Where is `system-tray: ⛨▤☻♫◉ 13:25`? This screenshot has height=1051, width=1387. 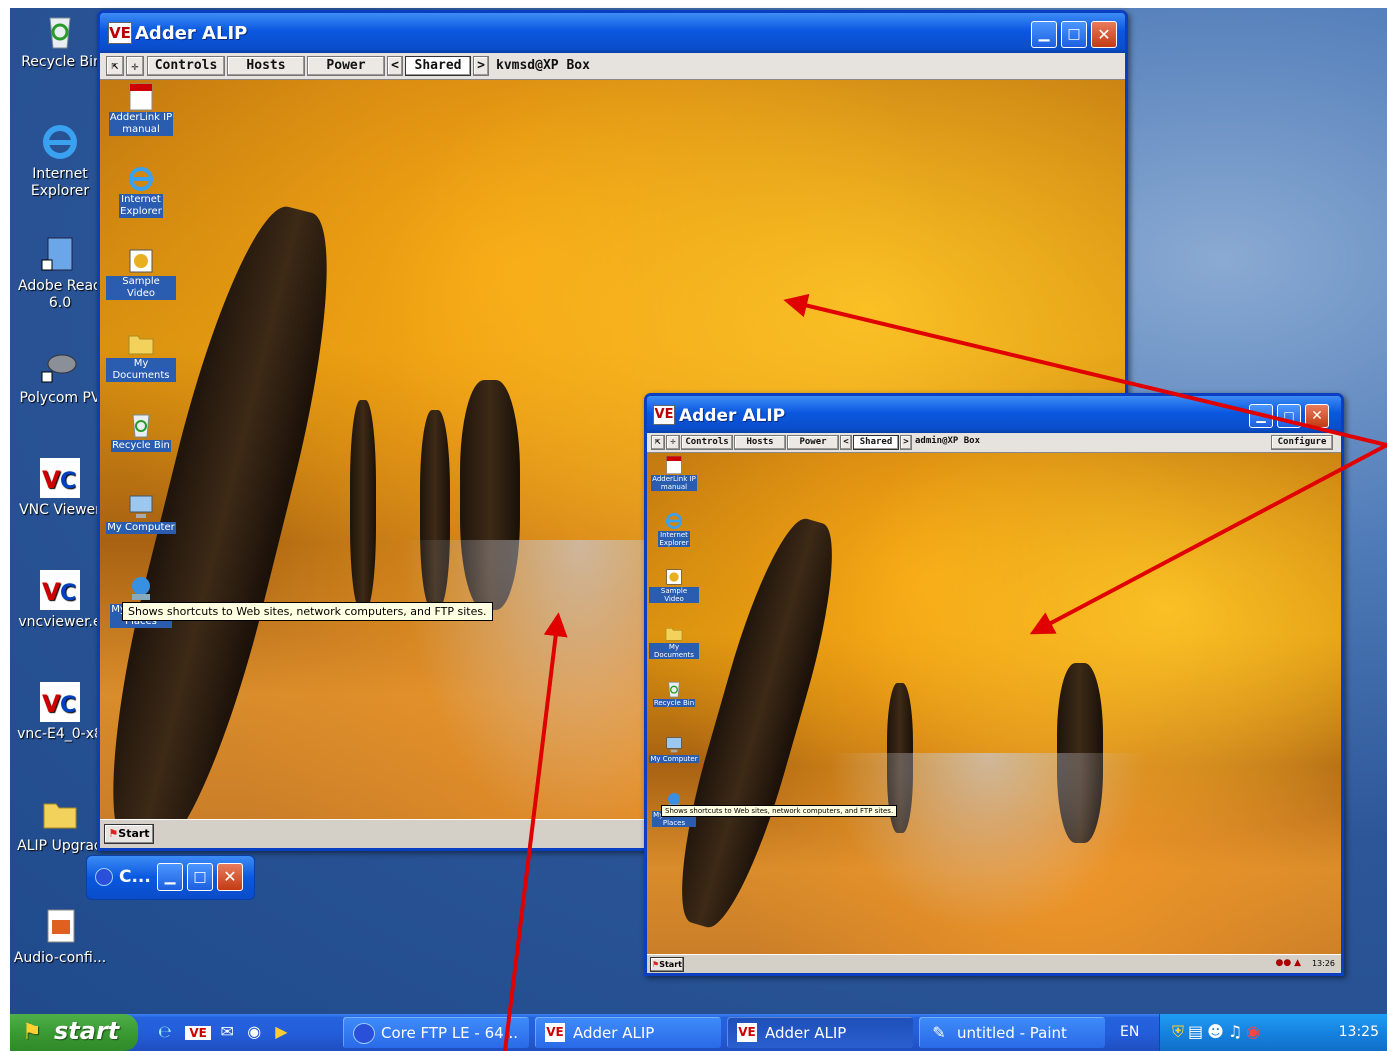 system-tray: ⛨▤☻♫◉ 13:25 is located at coordinates (1273, 1032).